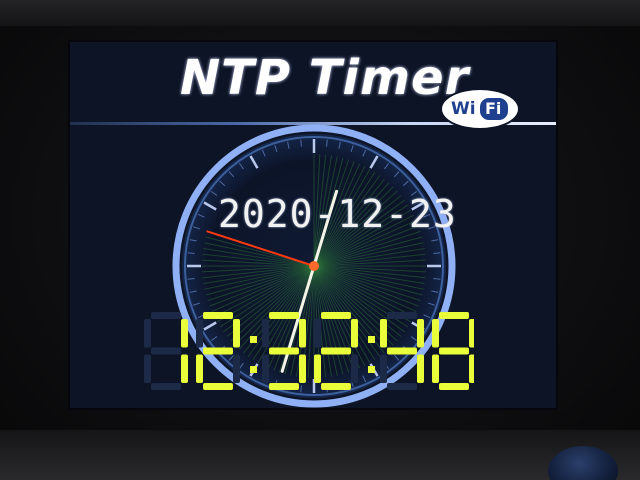 This screenshot has width=640, height=480. I want to click on time-digit-7-segment-e, so click(435, 368).